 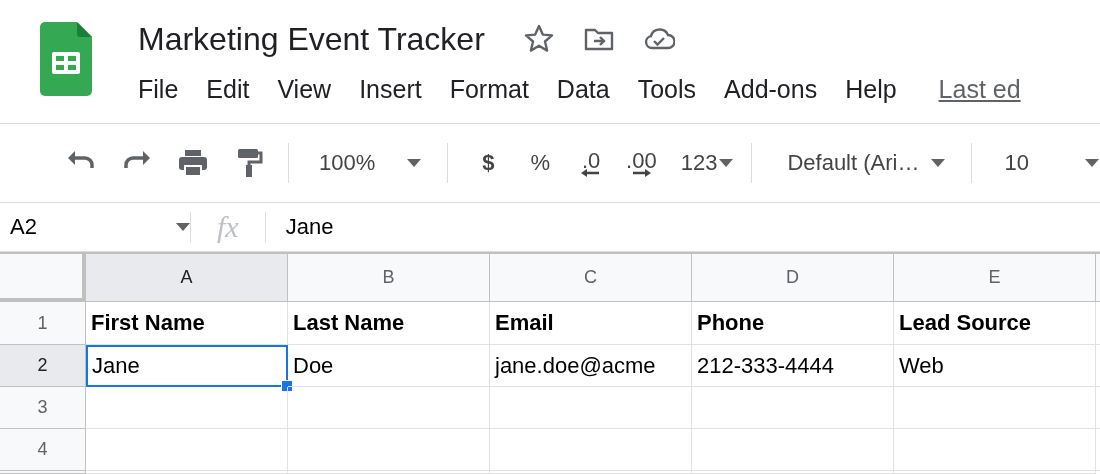 What do you see at coordinates (1051, 163) in the screenshot?
I see `font-size-dropdown: 10` at bounding box center [1051, 163].